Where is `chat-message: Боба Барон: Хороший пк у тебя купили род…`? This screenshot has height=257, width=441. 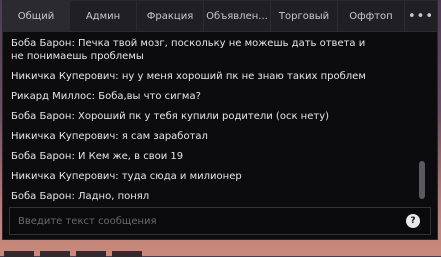 chat-message: Боба Барон: Хороший пк у тебя купили род… is located at coordinates (170, 116).